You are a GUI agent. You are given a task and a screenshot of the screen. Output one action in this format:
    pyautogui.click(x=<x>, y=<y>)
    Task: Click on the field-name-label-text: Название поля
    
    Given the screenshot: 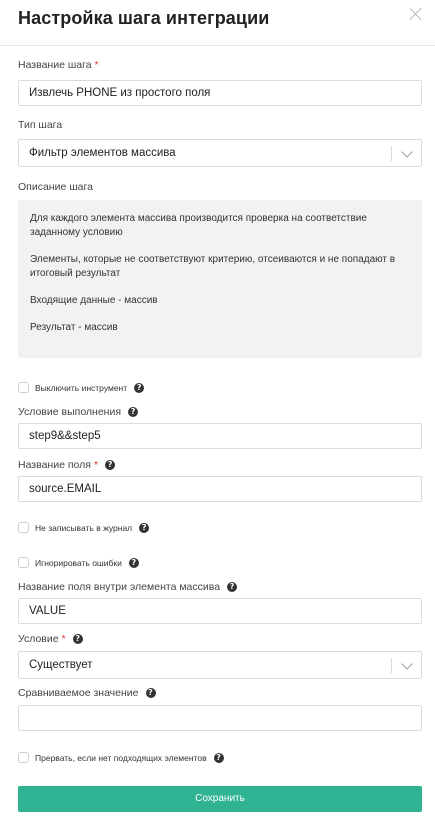 What is the action you would take?
    pyautogui.click(x=54, y=465)
    